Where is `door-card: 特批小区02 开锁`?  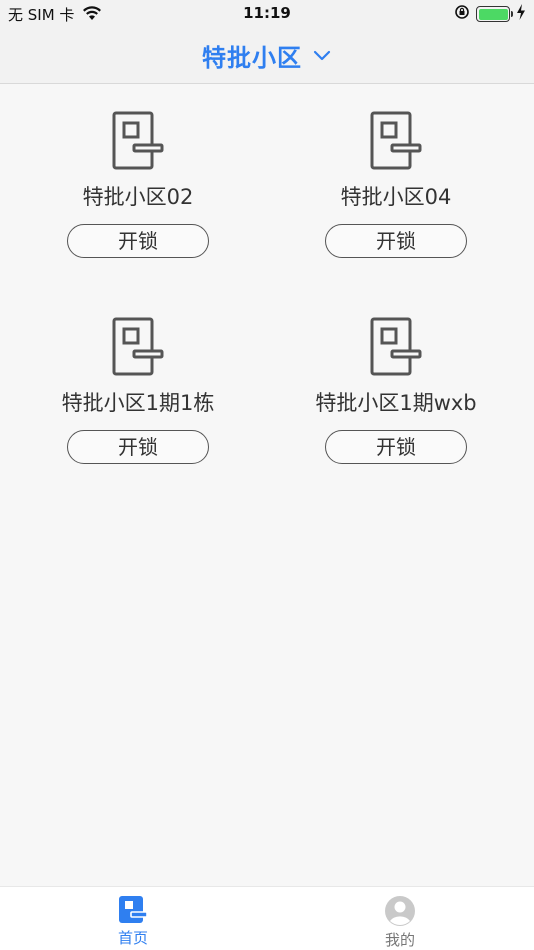
door-card: 特批小区02 开锁 is located at coordinates (138, 179).